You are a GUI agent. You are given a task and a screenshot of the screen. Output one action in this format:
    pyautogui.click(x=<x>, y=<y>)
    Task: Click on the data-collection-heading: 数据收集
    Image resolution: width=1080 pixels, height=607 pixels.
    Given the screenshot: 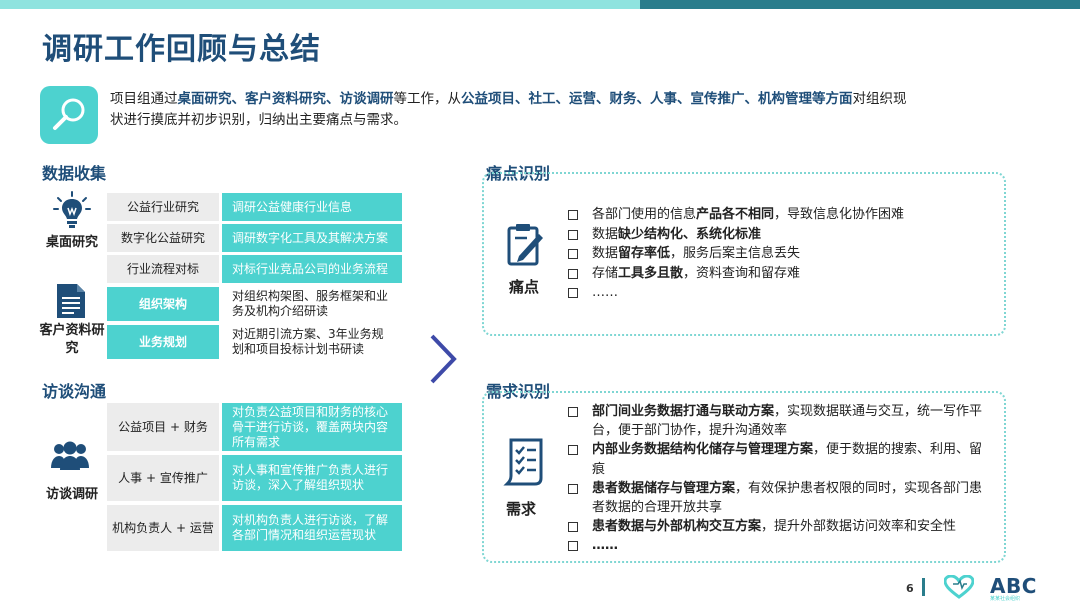 What is the action you would take?
    pyautogui.click(x=74, y=173)
    